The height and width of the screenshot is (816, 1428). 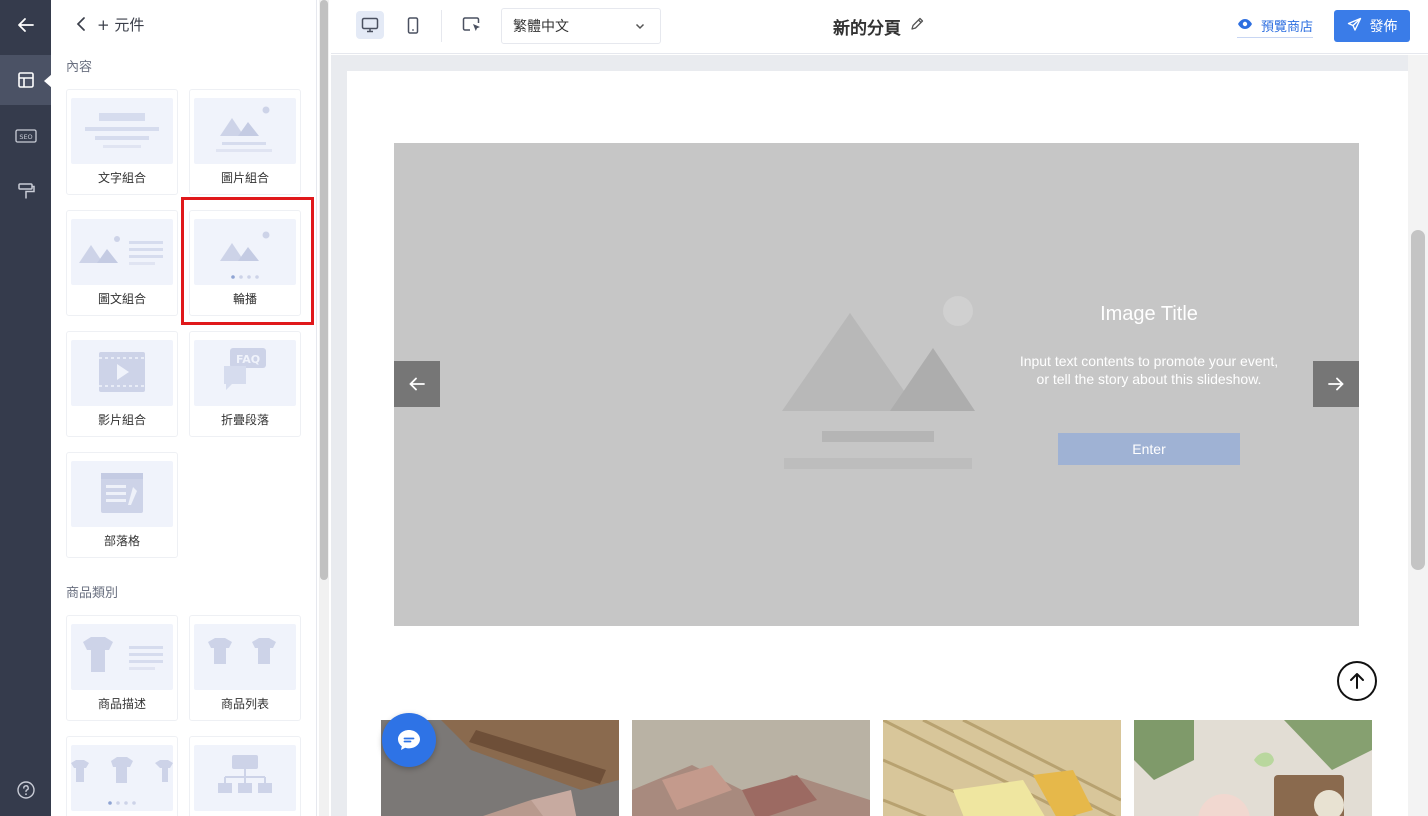 What do you see at coordinates (417, 384) in the screenshot?
I see `arrow-left-icon` at bounding box center [417, 384].